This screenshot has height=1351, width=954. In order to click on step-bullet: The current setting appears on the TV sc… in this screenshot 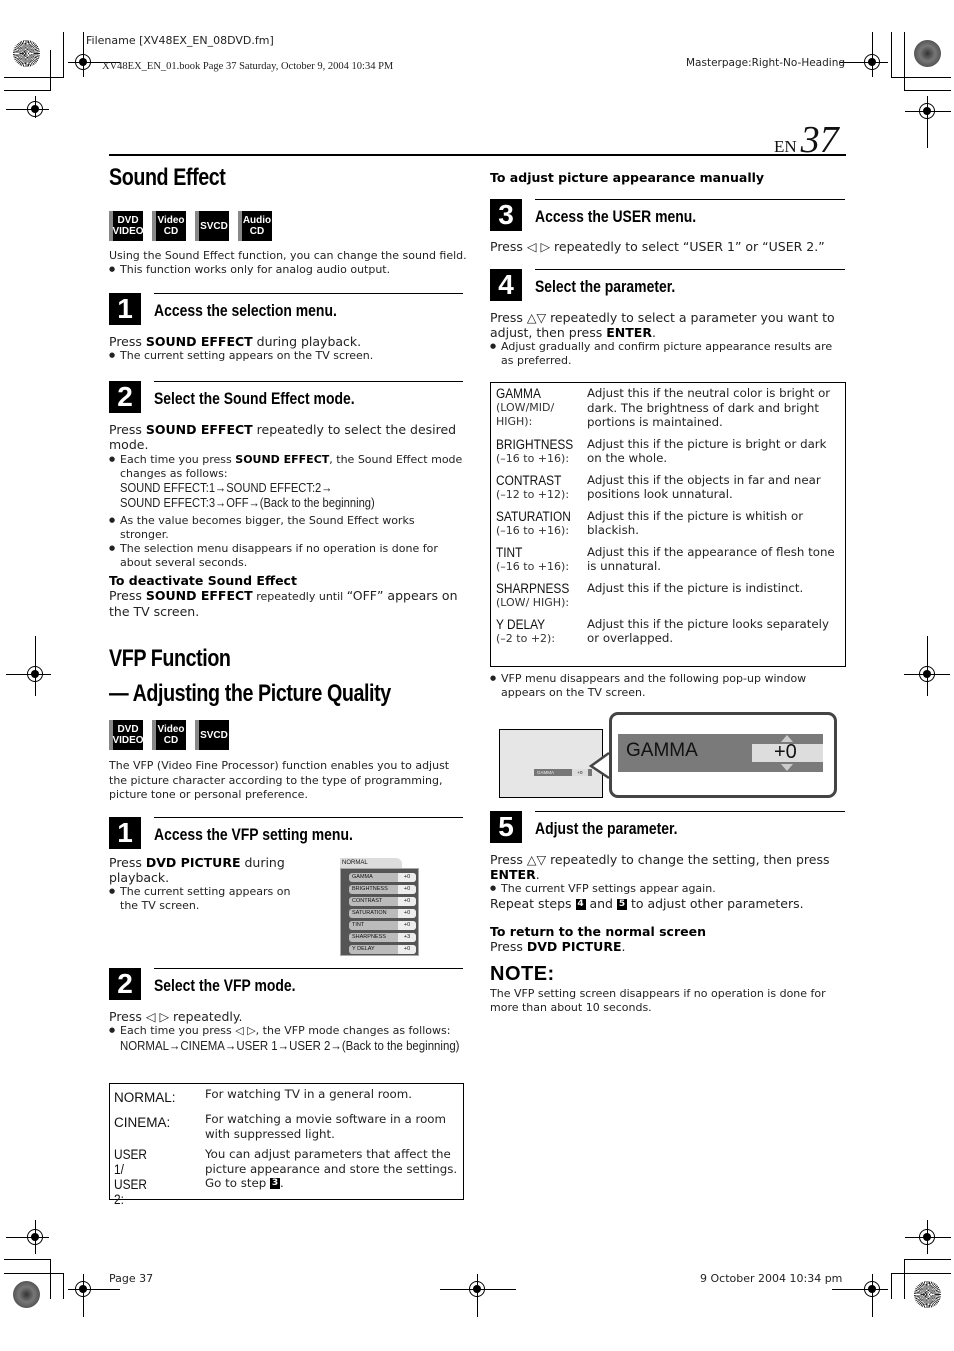, I will do `click(289, 356)`.